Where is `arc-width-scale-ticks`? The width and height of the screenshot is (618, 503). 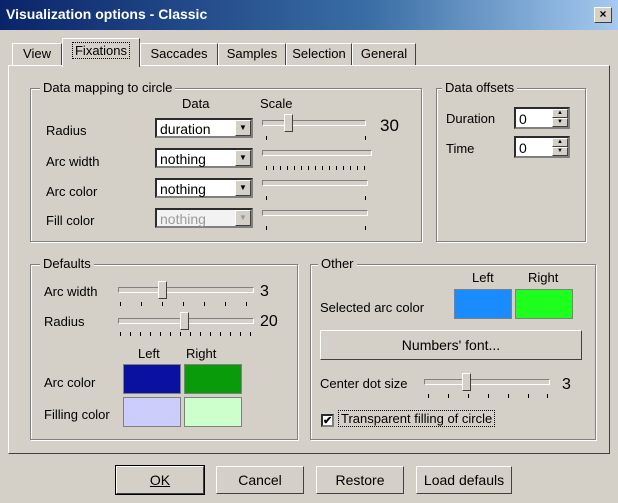
arc-width-scale-ticks is located at coordinates (318, 168).